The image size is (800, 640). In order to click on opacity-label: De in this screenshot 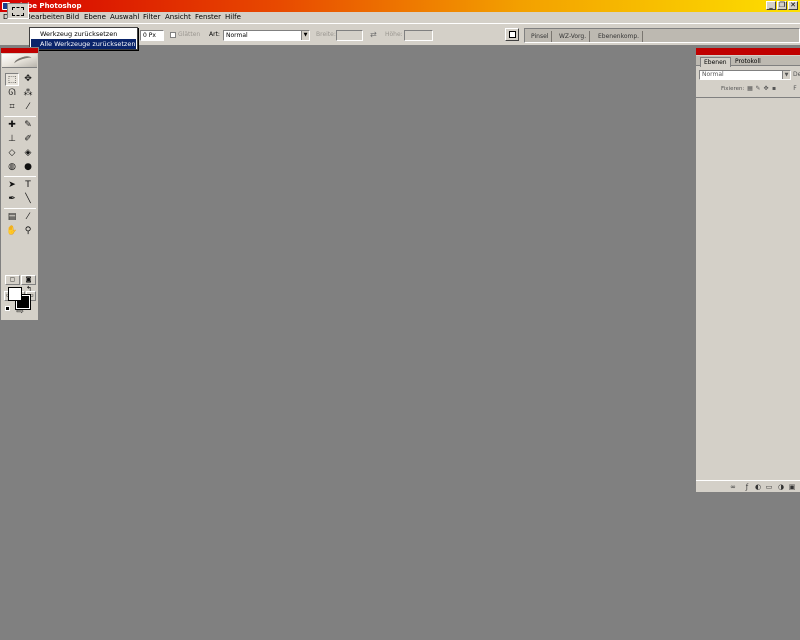, I will do `click(796, 74)`.